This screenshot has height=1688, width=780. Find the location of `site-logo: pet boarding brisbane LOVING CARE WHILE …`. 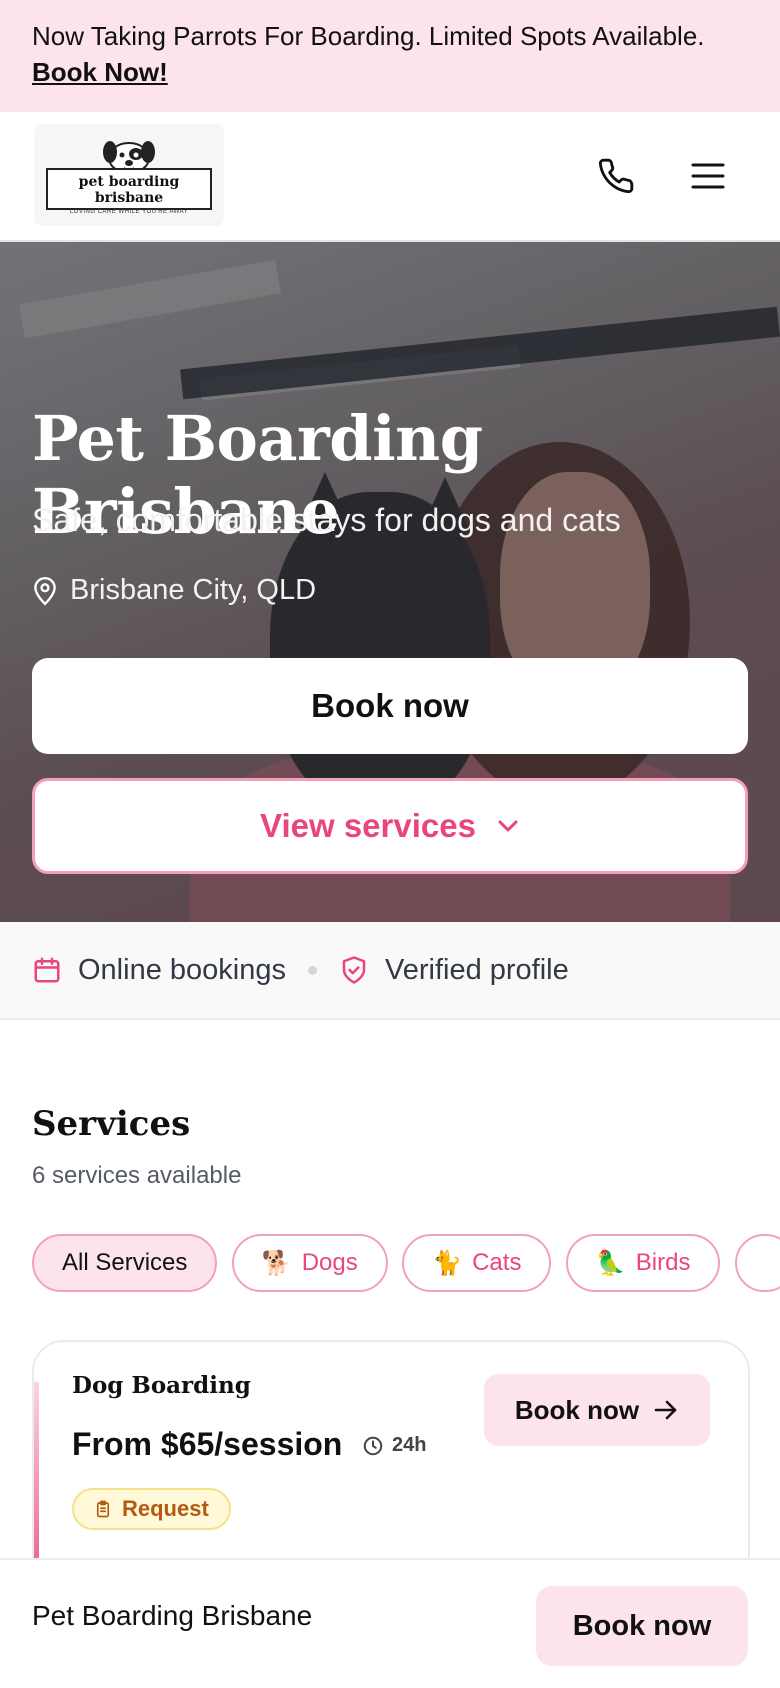

site-logo: pet boarding brisbane LOVING CARE WHILE … is located at coordinates (129, 175).